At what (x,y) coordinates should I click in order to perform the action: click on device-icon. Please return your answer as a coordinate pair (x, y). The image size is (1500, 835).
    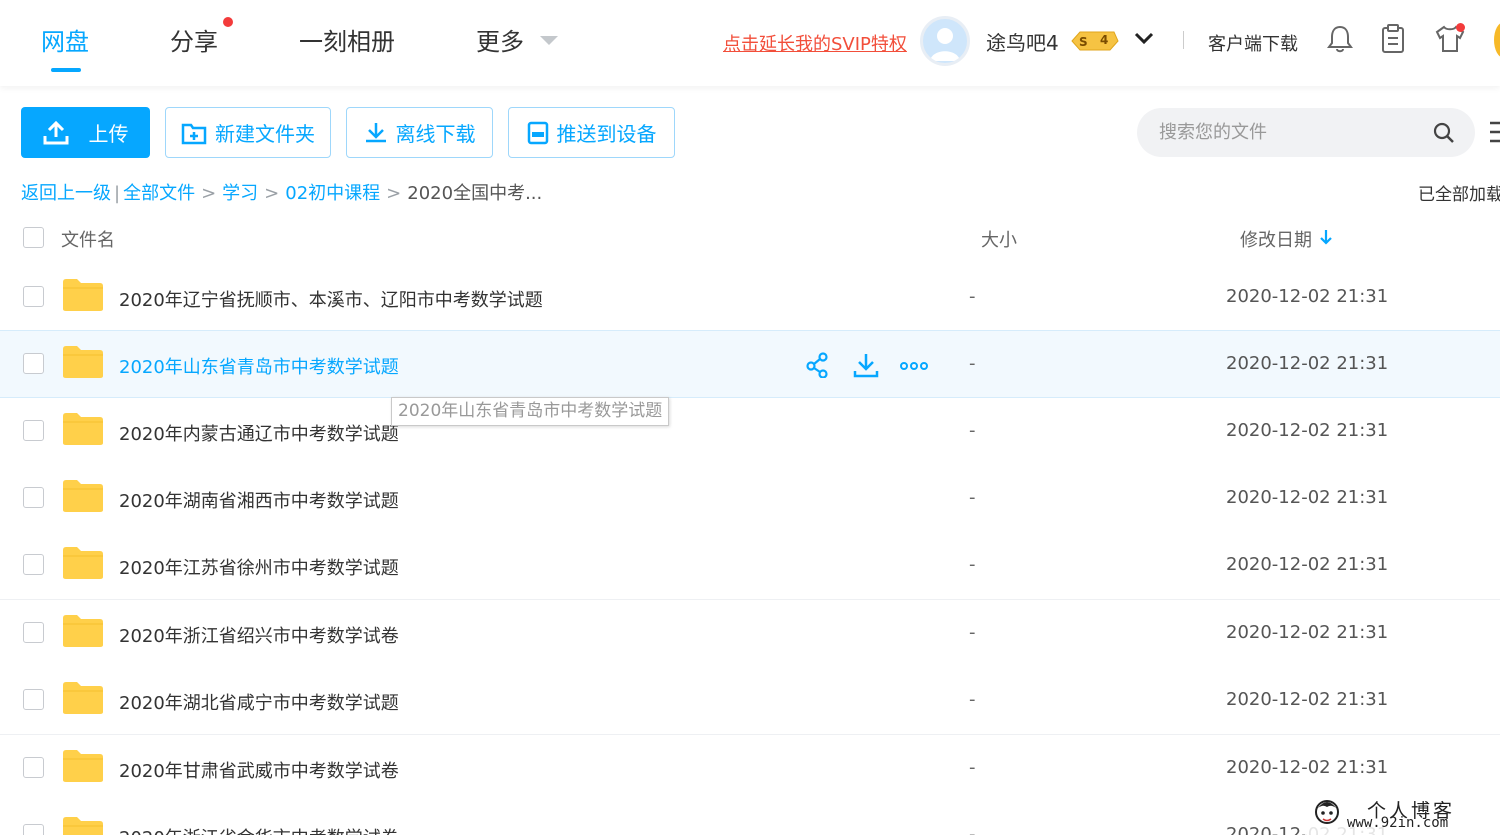
    Looking at the image, I should click on (537, 132).